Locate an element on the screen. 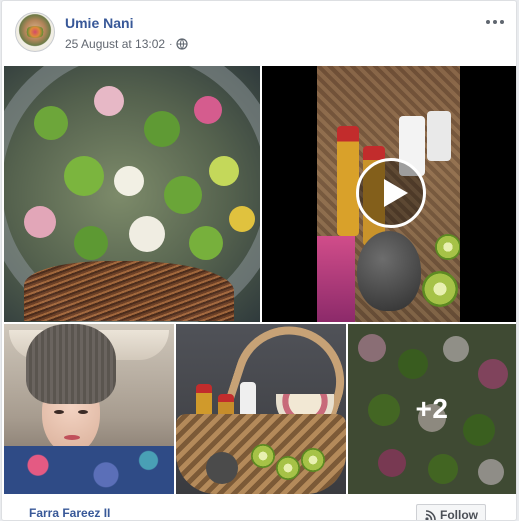 This screenshot has width=519, height=521. roots is located at coordinates (129, 291).